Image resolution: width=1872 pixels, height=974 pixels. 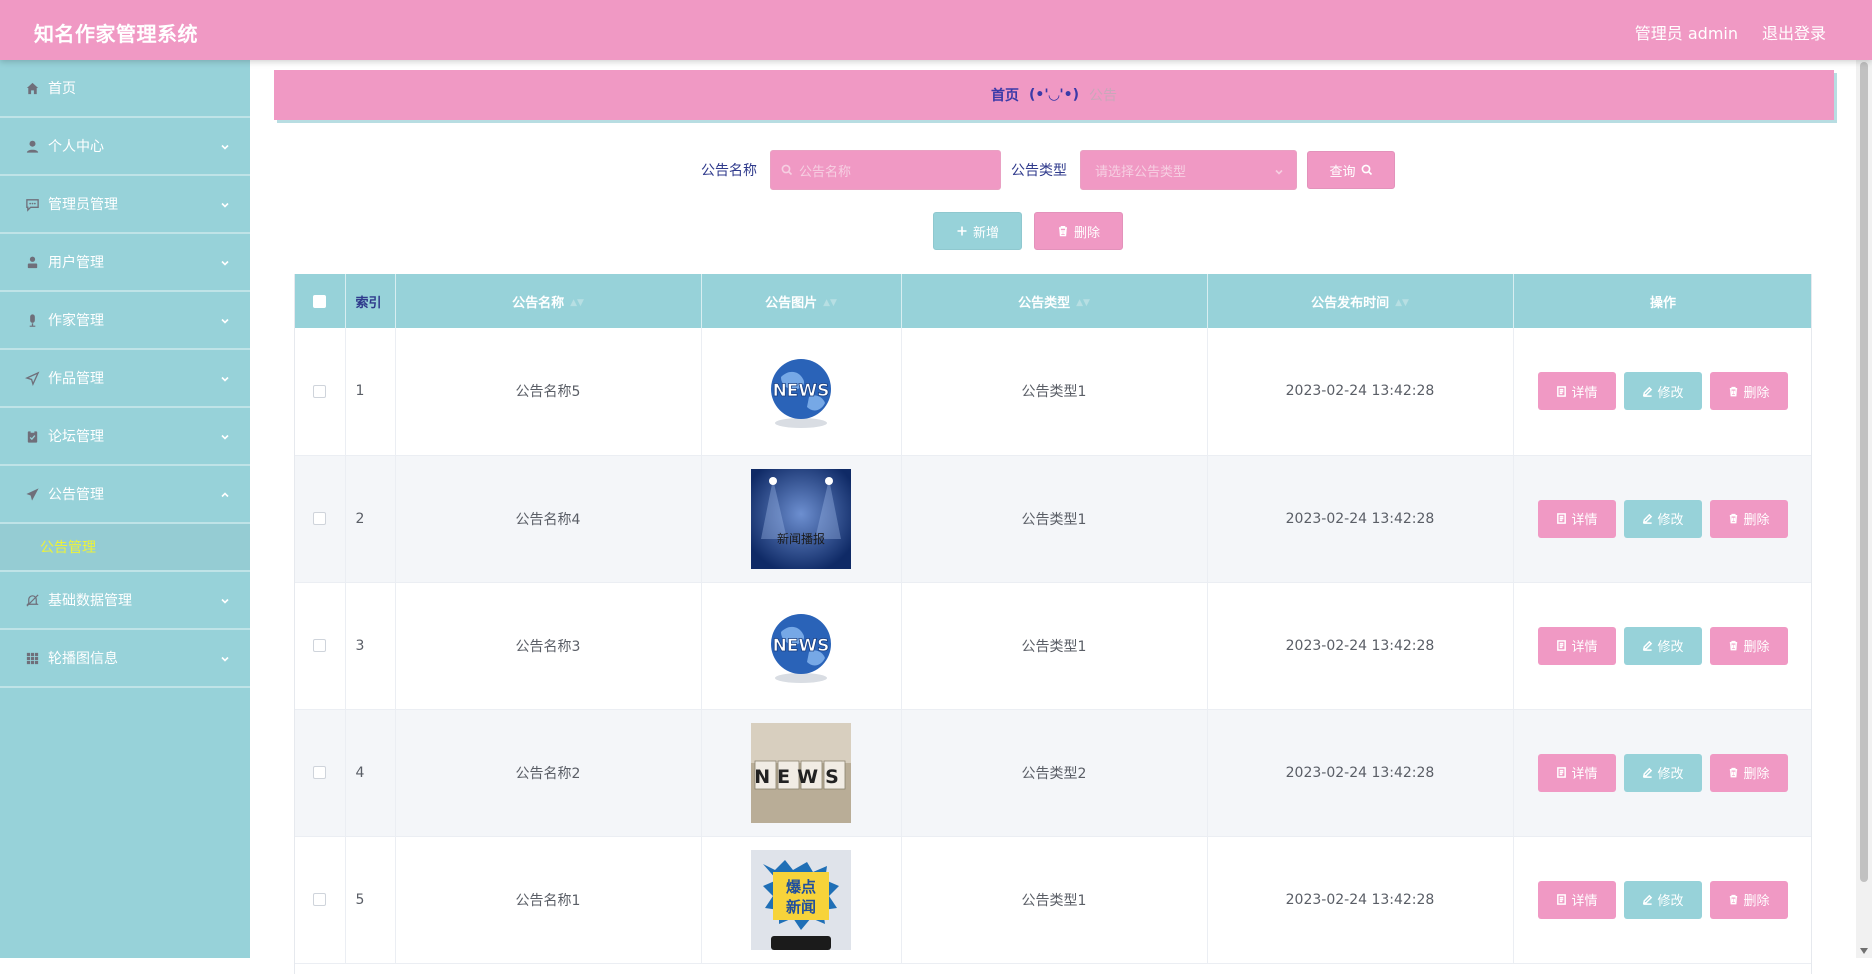 What do you see at coordinates (801, 301) in the screenshot?
I see `column-header-image: 公告图片 ▲▼` at bounding box center [801, 301].